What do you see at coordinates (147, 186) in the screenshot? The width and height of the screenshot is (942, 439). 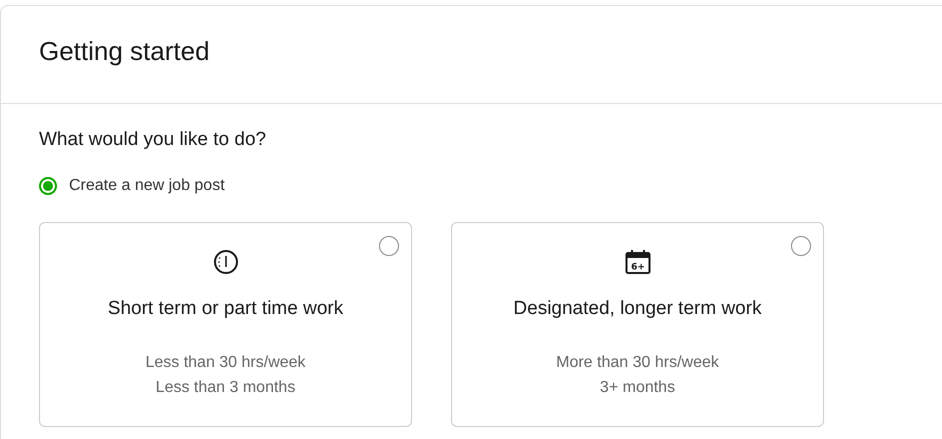 I see `radio-label: Create a new job post` at bounding box center [147, 186].